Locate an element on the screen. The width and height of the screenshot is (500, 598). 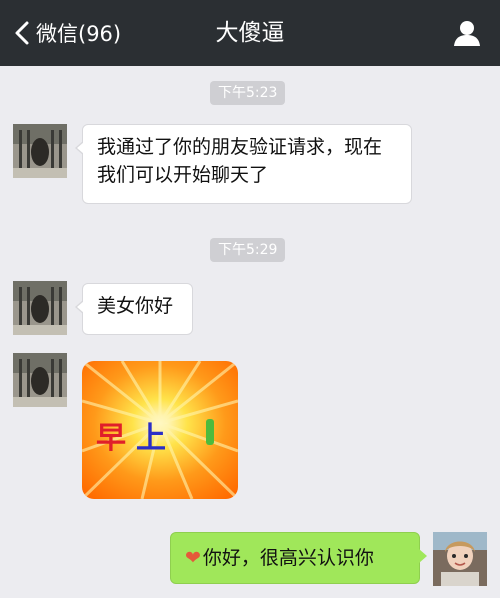
sticker-decoration is located at coordinates (210, 432).